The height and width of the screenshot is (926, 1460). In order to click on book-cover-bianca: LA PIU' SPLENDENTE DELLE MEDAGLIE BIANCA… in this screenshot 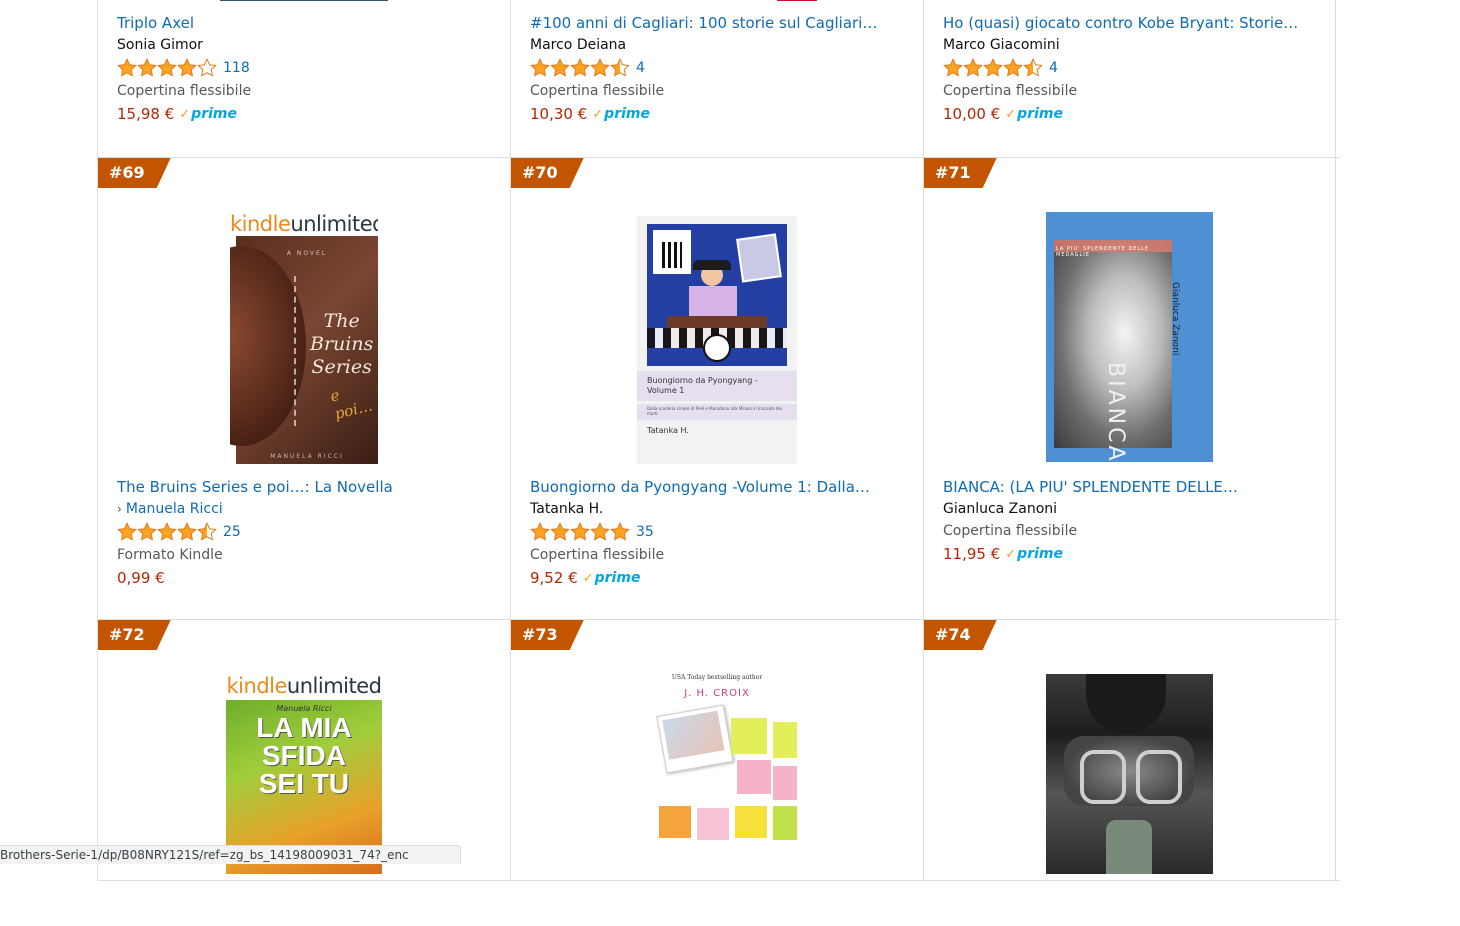, I will do `click(1129, 337)`.